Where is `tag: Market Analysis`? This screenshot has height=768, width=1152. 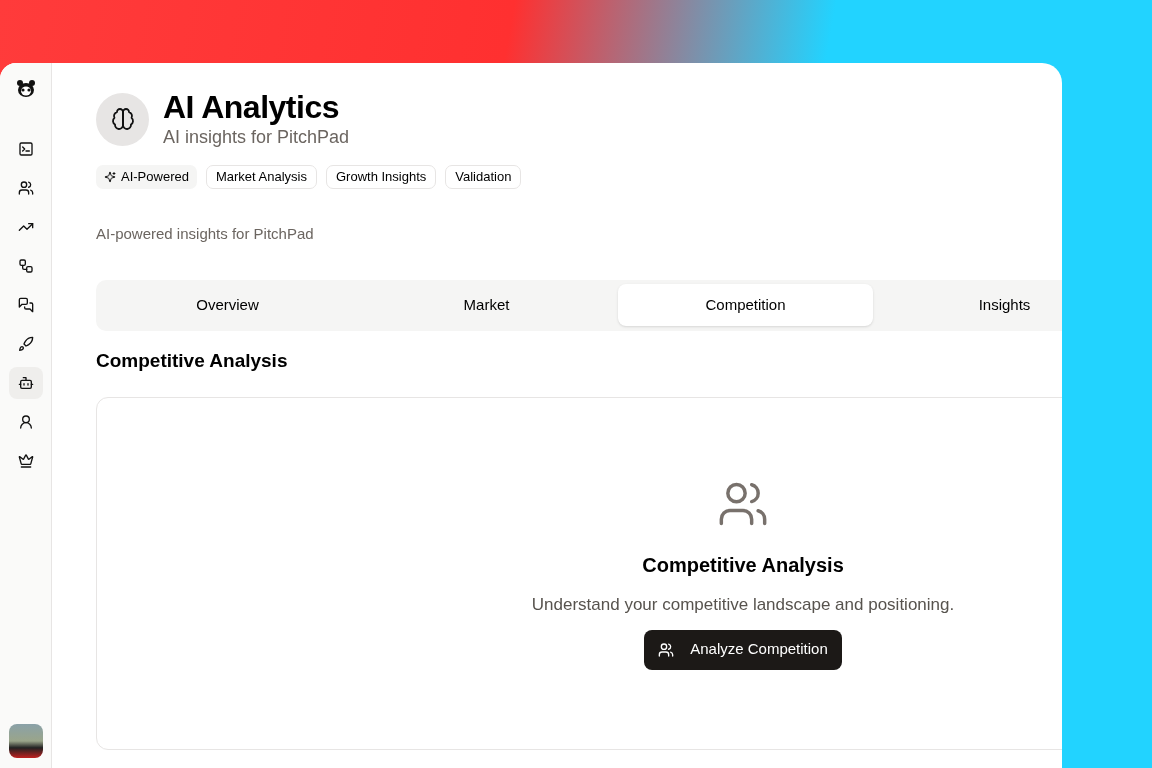 tag: Market Analysis is located at coordinates (261, 177).